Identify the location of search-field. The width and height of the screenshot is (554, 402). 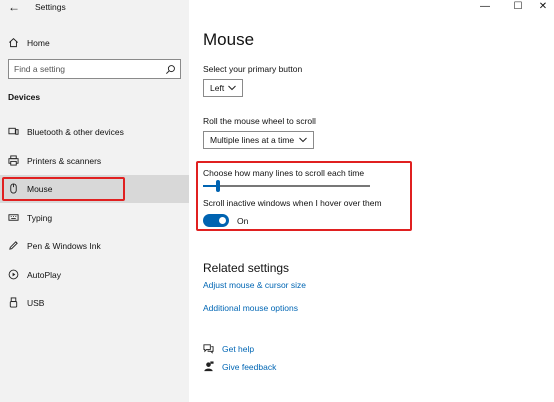
(94, 69).